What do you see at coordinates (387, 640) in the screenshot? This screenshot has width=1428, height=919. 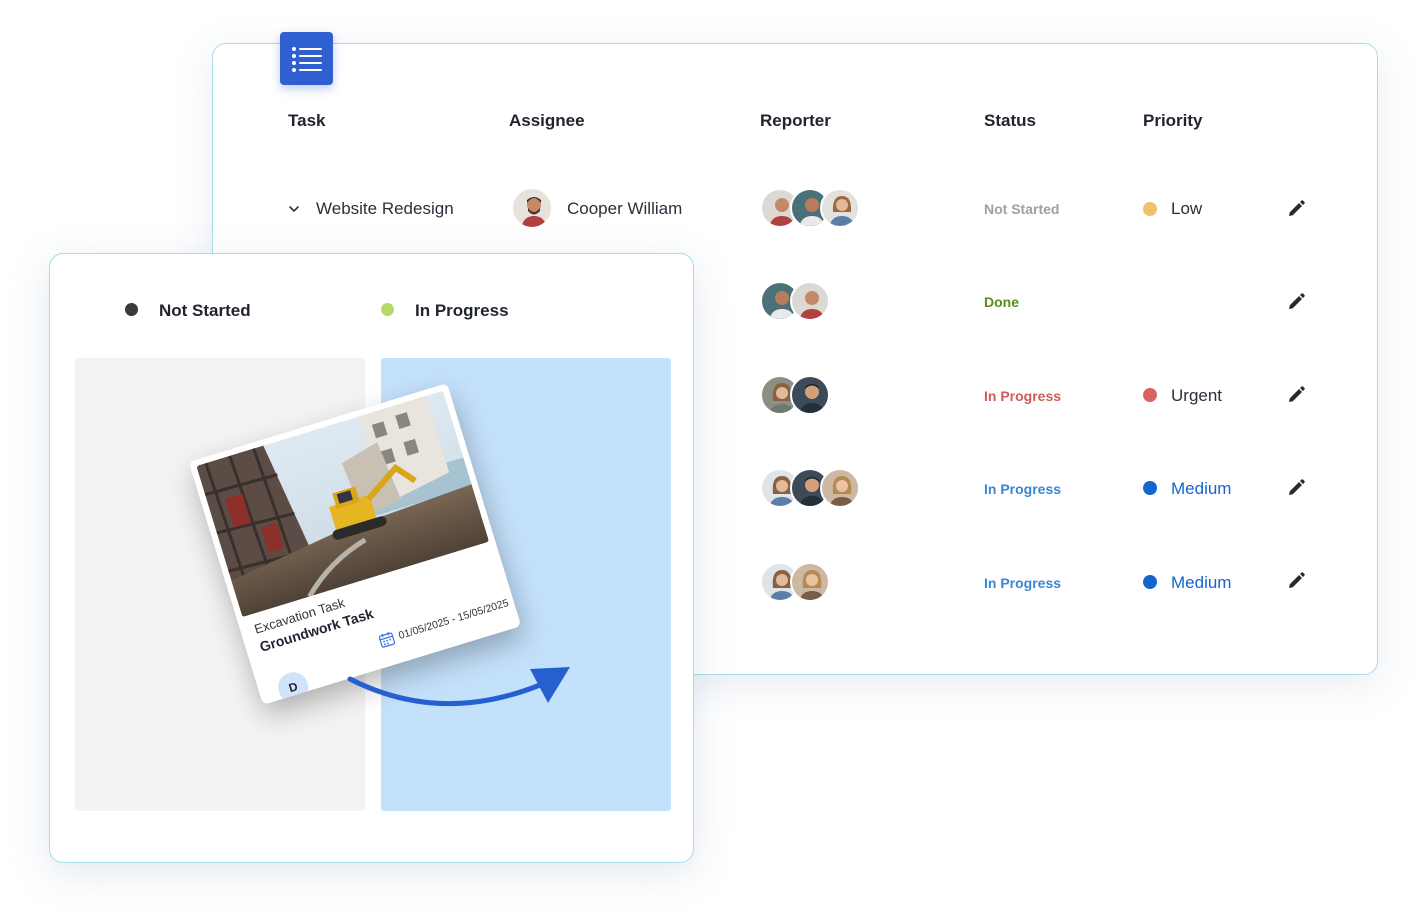 I see `calendar-icon` at bounding box center [387, 640].